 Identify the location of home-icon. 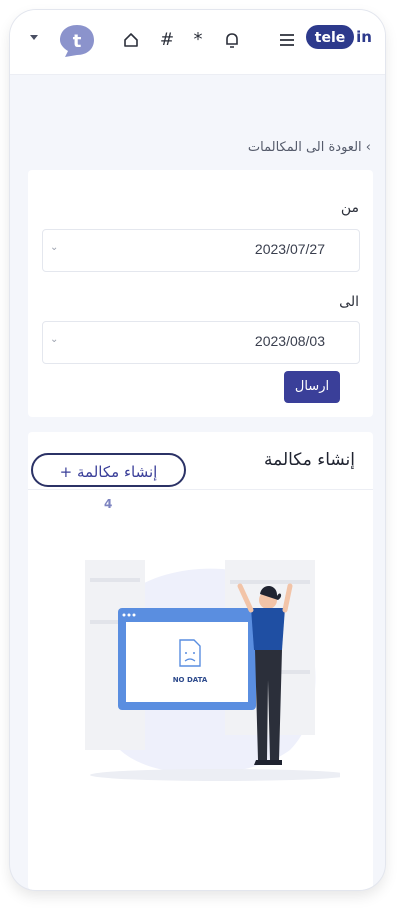
(131, 40).